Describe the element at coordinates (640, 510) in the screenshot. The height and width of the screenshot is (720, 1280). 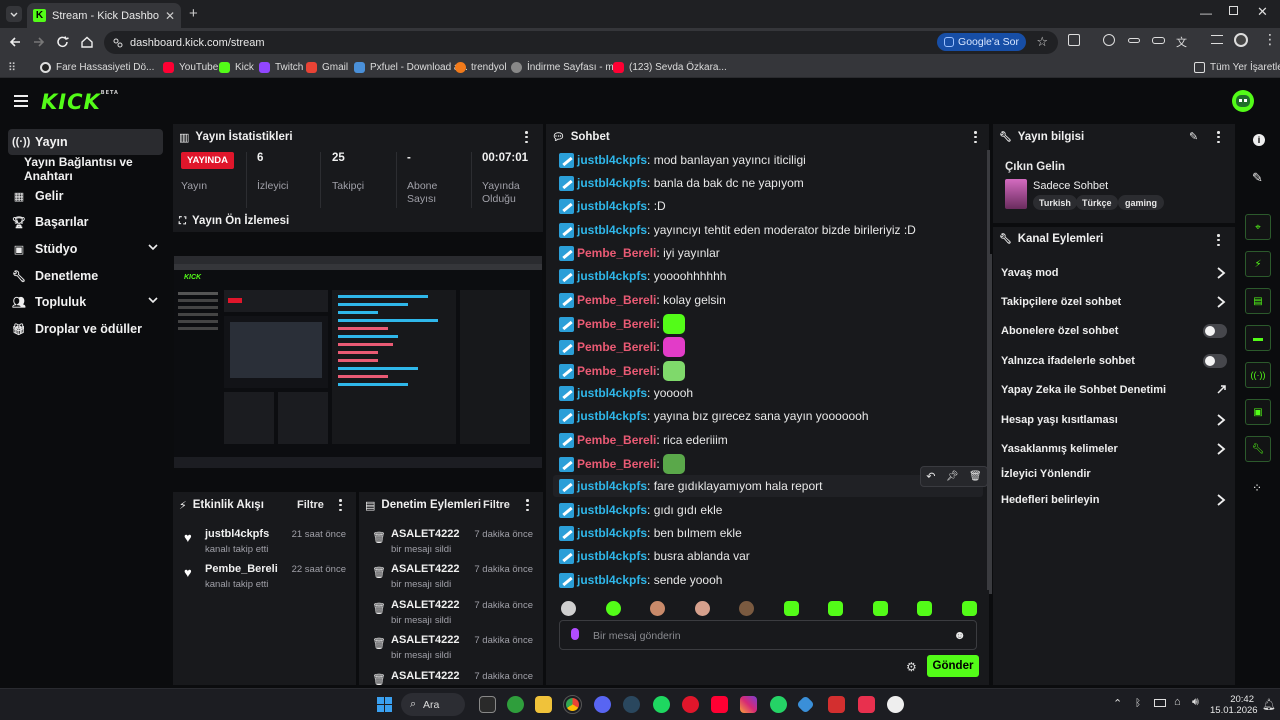
I see `chat-message: justbl4ckpfs: gıdı gıdı ekle` at that location.